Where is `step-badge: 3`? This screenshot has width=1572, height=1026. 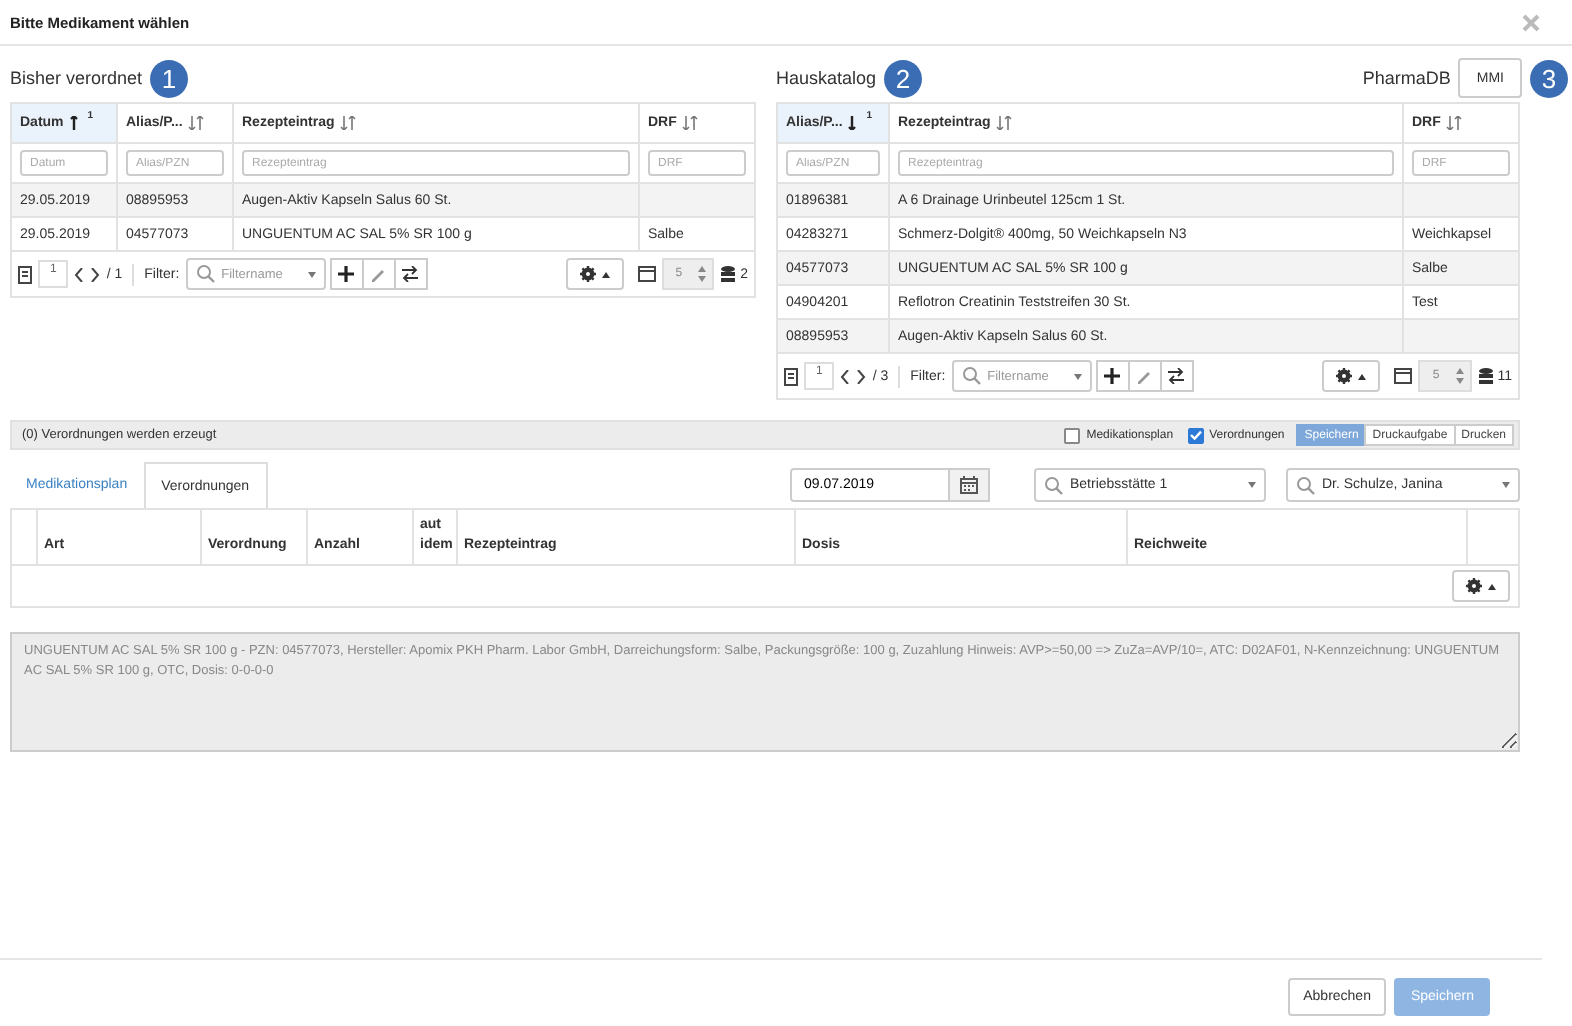
step-badge: 3 is located at coordinates (1549, 78).